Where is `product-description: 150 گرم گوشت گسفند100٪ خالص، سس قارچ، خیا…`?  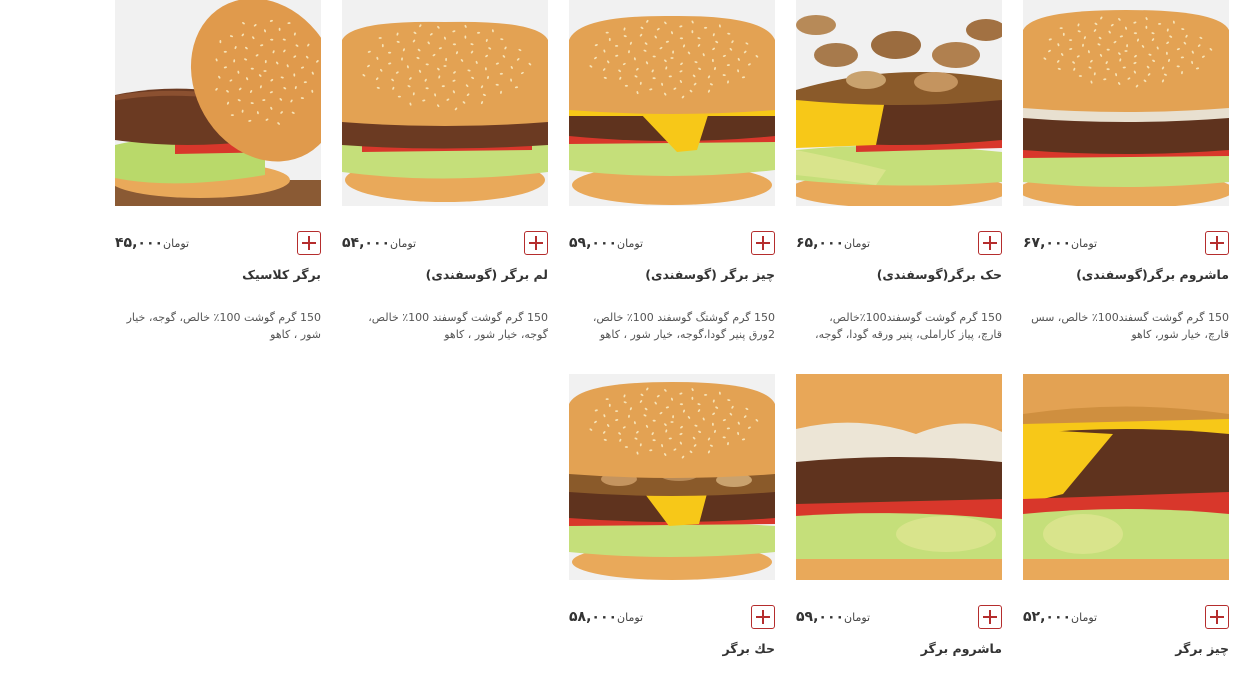 product-description: 150 گرم گوشت گسفند100٪ خالص، سس قارچ، خیا… is located at coordinates (1126, 326).